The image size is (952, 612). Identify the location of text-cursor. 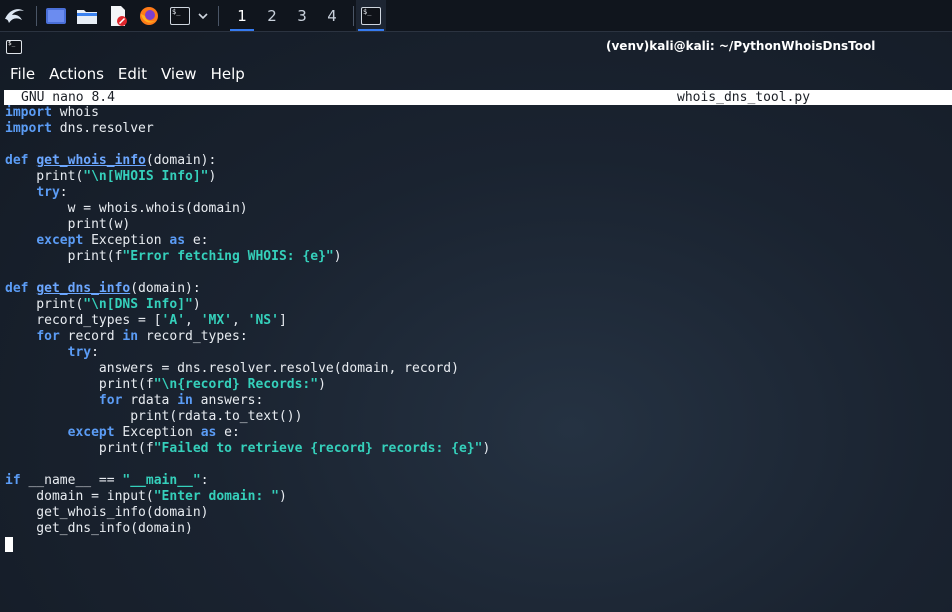
(9, 544).